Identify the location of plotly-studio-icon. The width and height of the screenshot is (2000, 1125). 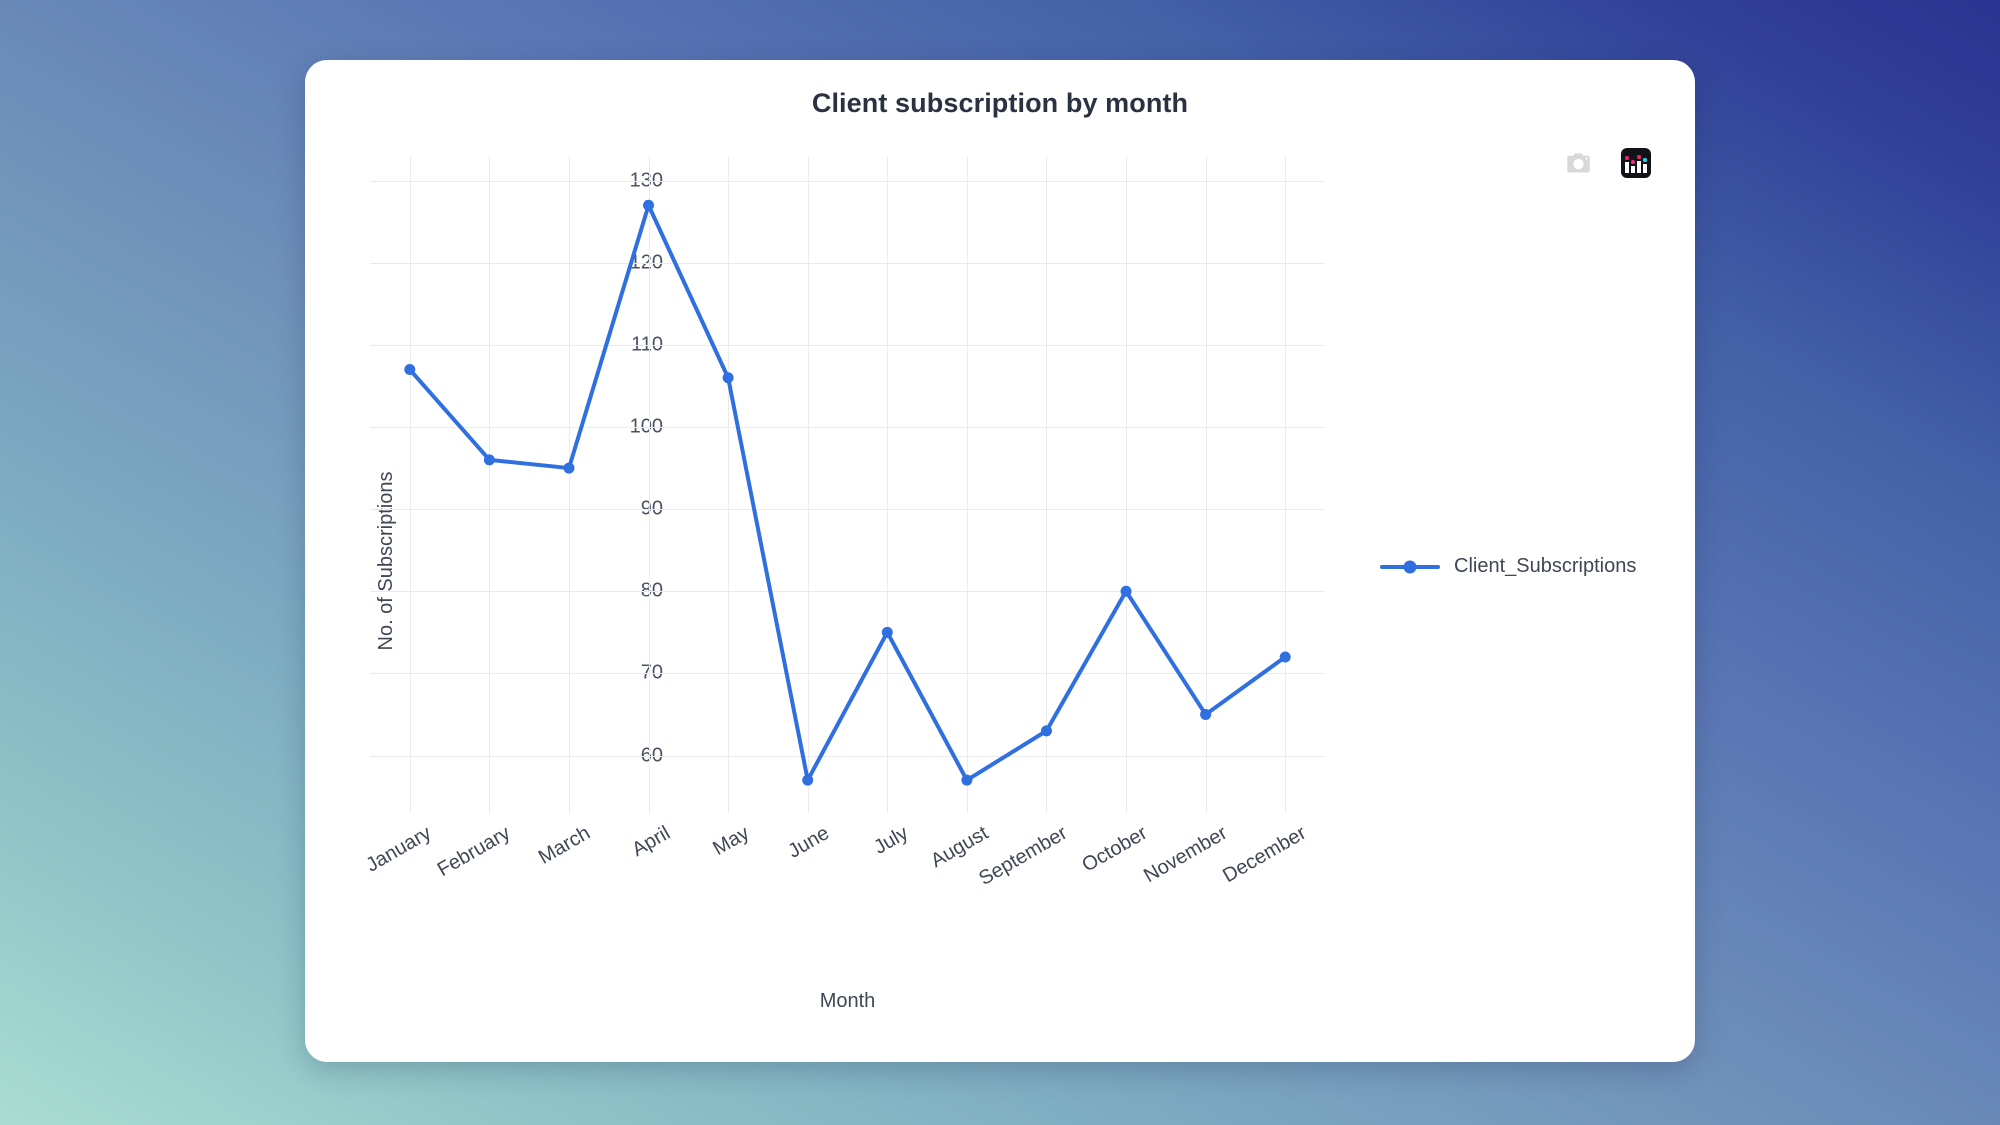
(1636, 163).